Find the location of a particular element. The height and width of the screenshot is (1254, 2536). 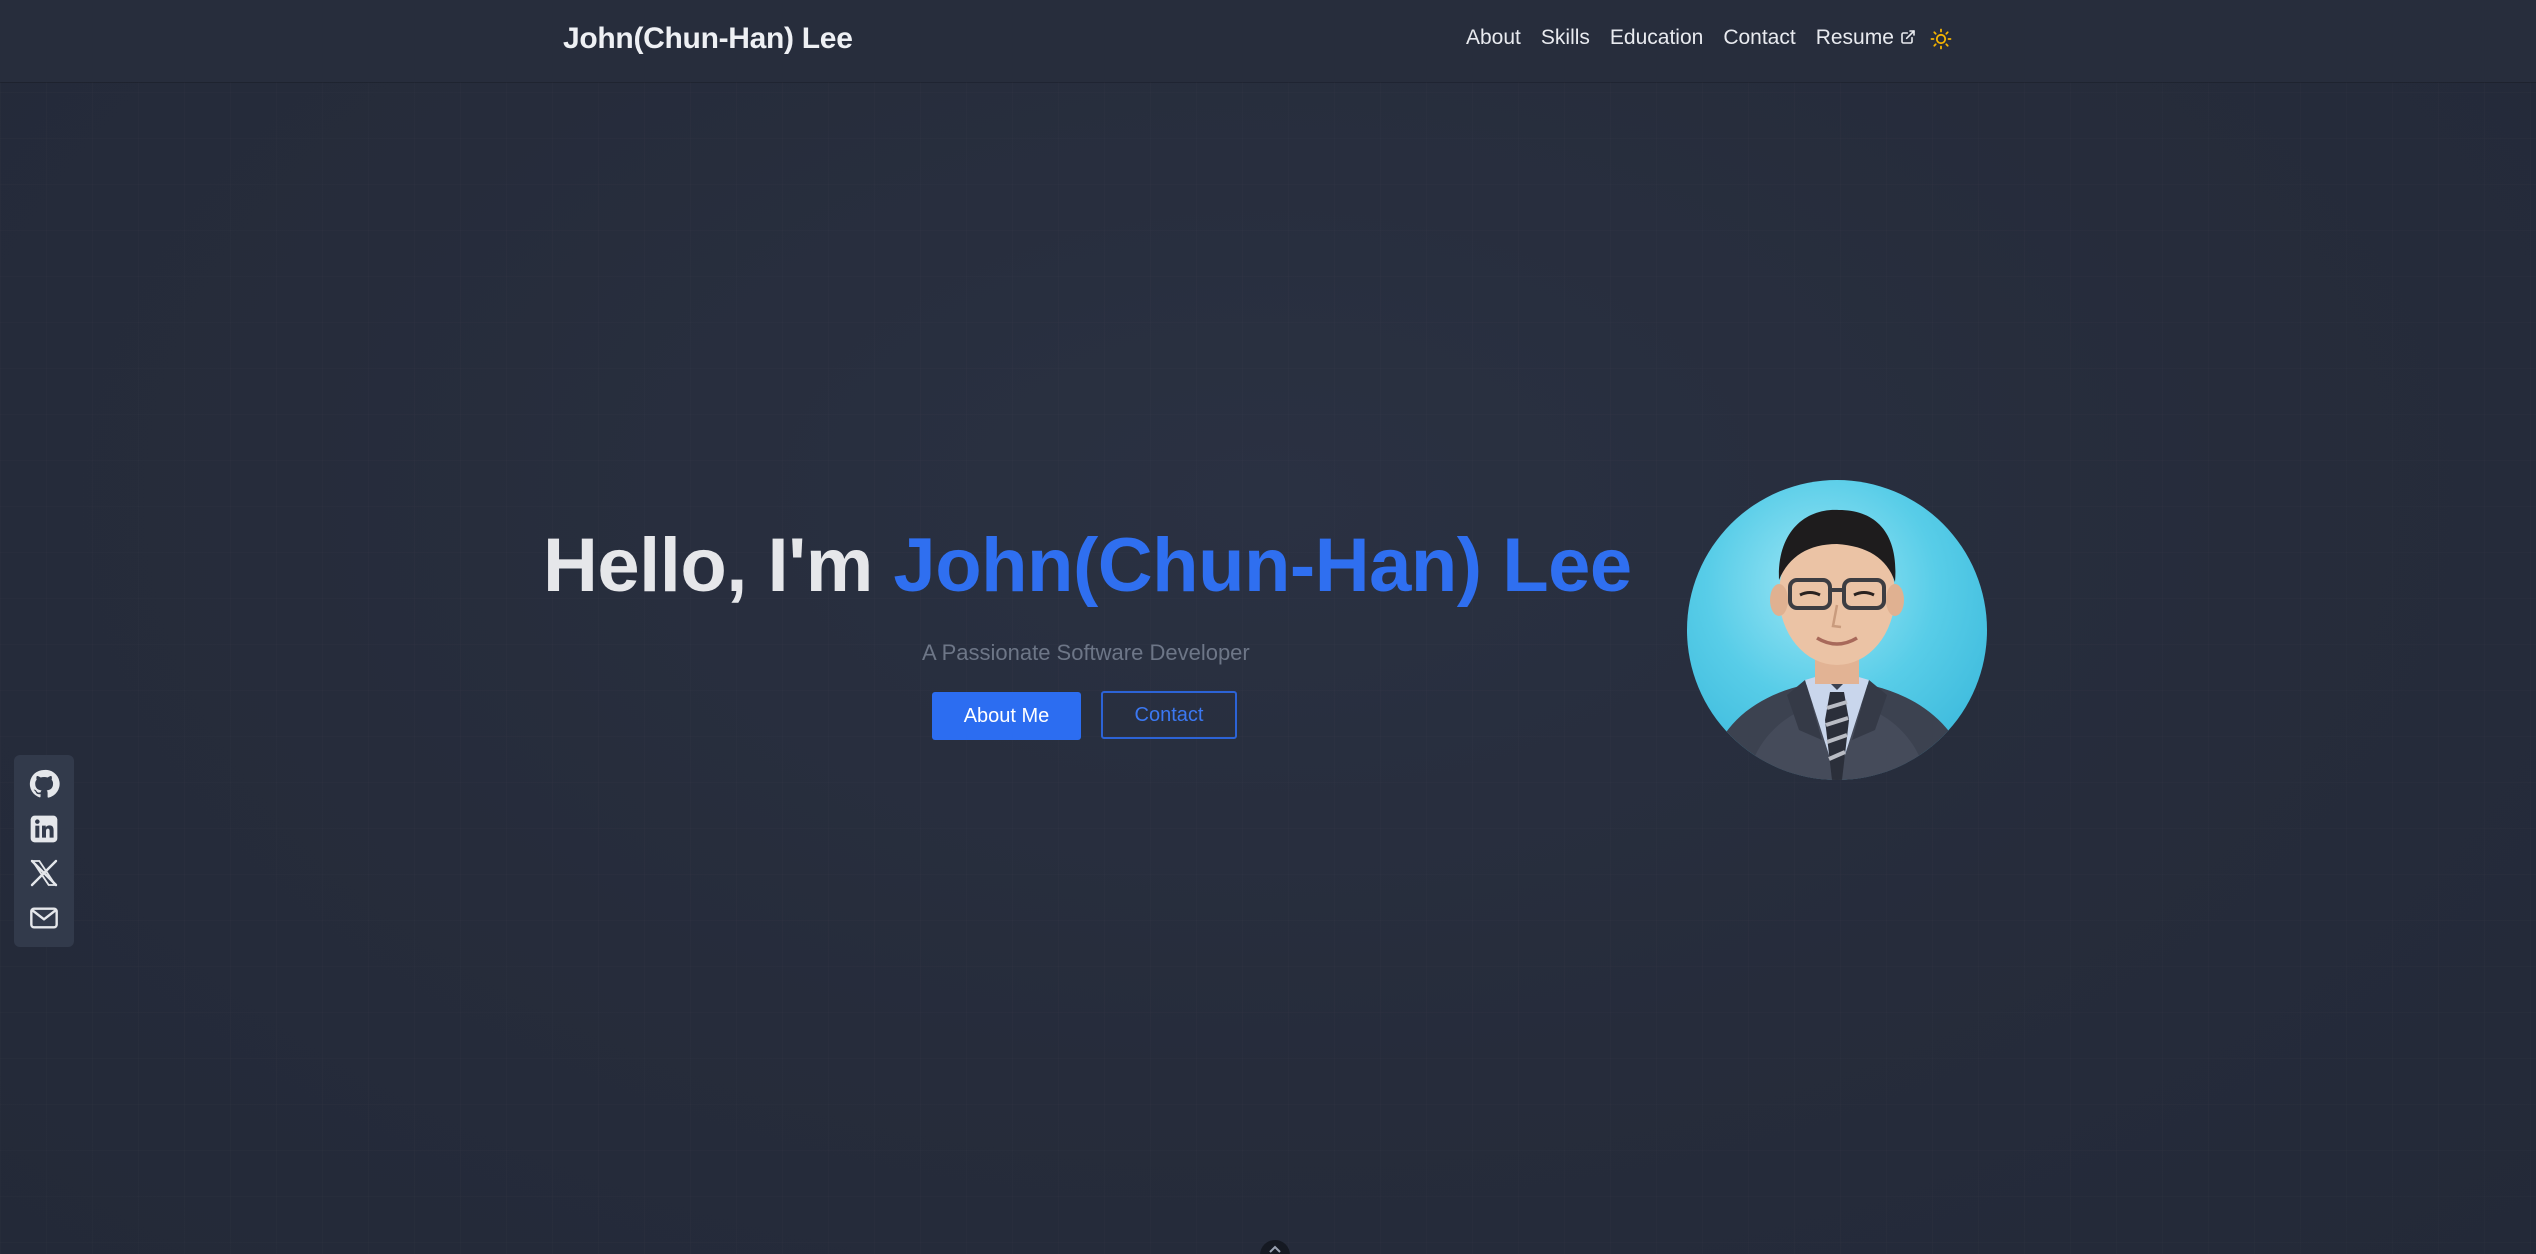

nav-contact: Contact is located at coordinates (1759, 38).